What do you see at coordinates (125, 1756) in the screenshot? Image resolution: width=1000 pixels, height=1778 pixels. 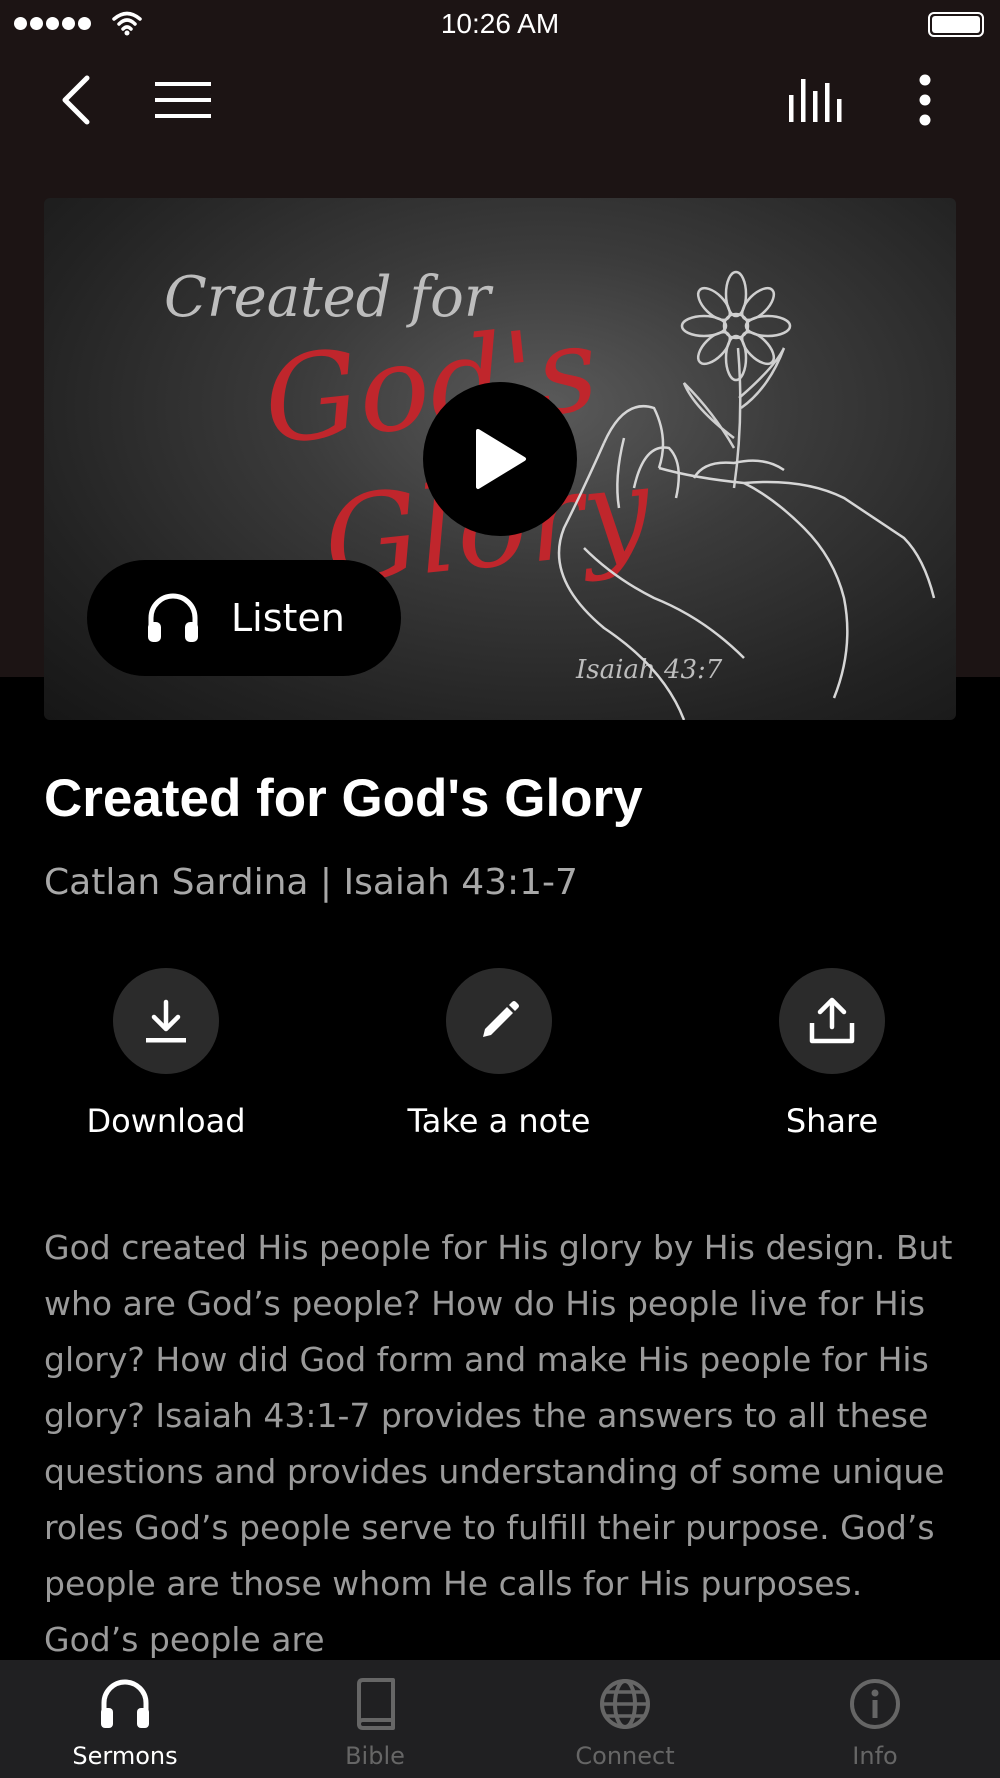 I see `tab-sermons-label: Sermons` at bounding box center [125, 1756].